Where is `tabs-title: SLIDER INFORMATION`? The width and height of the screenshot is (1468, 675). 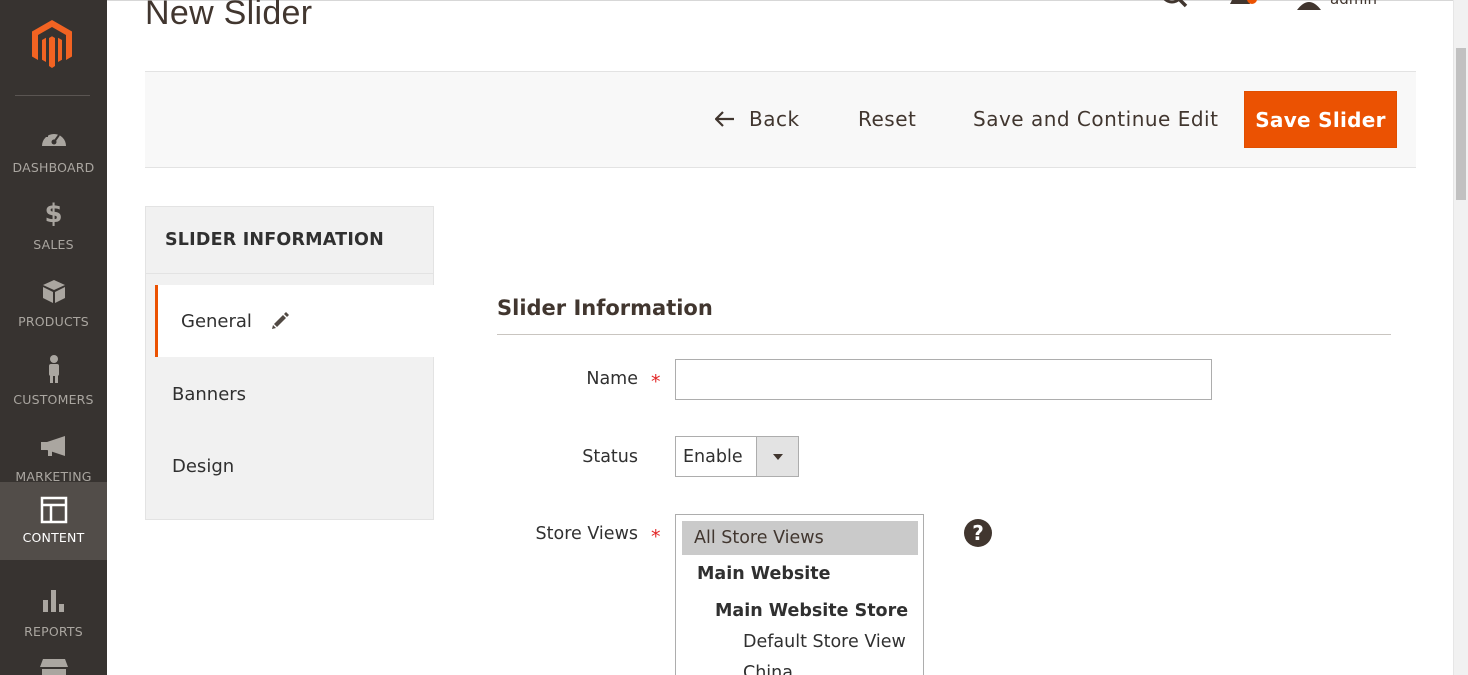
tabs-title: SLIDER INFORMATION is located at coordinates (274, 240).